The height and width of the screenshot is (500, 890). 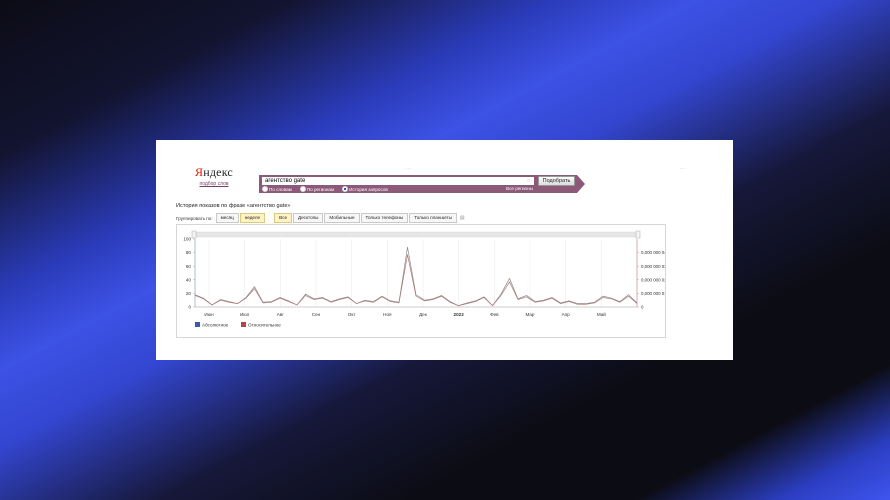 What do you see at coordinates (215, 324) in the screenshot?
I see `legend-label: Абсолютное` at bounding box center [215, 324].